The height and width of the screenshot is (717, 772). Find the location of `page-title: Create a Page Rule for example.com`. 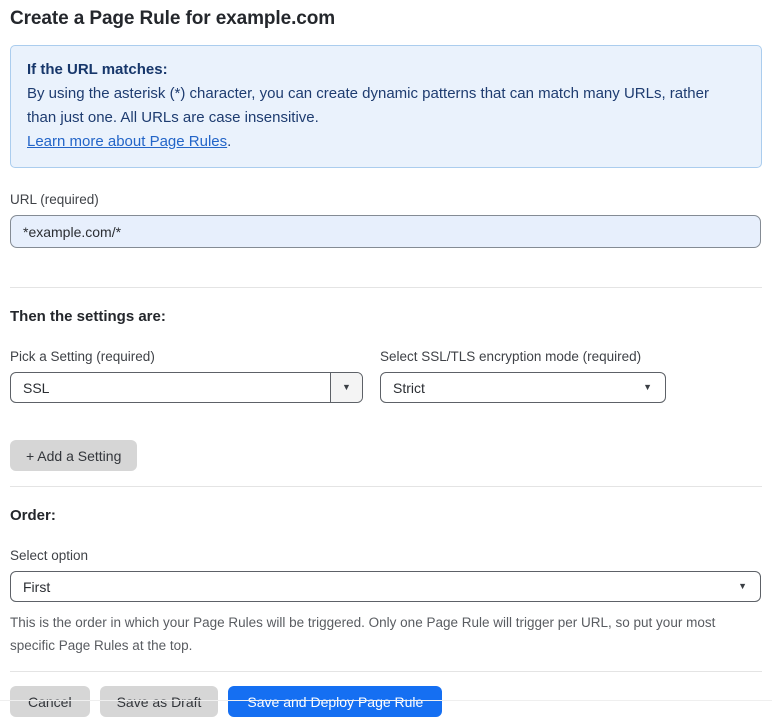

page-title: Create a Page Rule for example.com is located at coordinates (173, 18).